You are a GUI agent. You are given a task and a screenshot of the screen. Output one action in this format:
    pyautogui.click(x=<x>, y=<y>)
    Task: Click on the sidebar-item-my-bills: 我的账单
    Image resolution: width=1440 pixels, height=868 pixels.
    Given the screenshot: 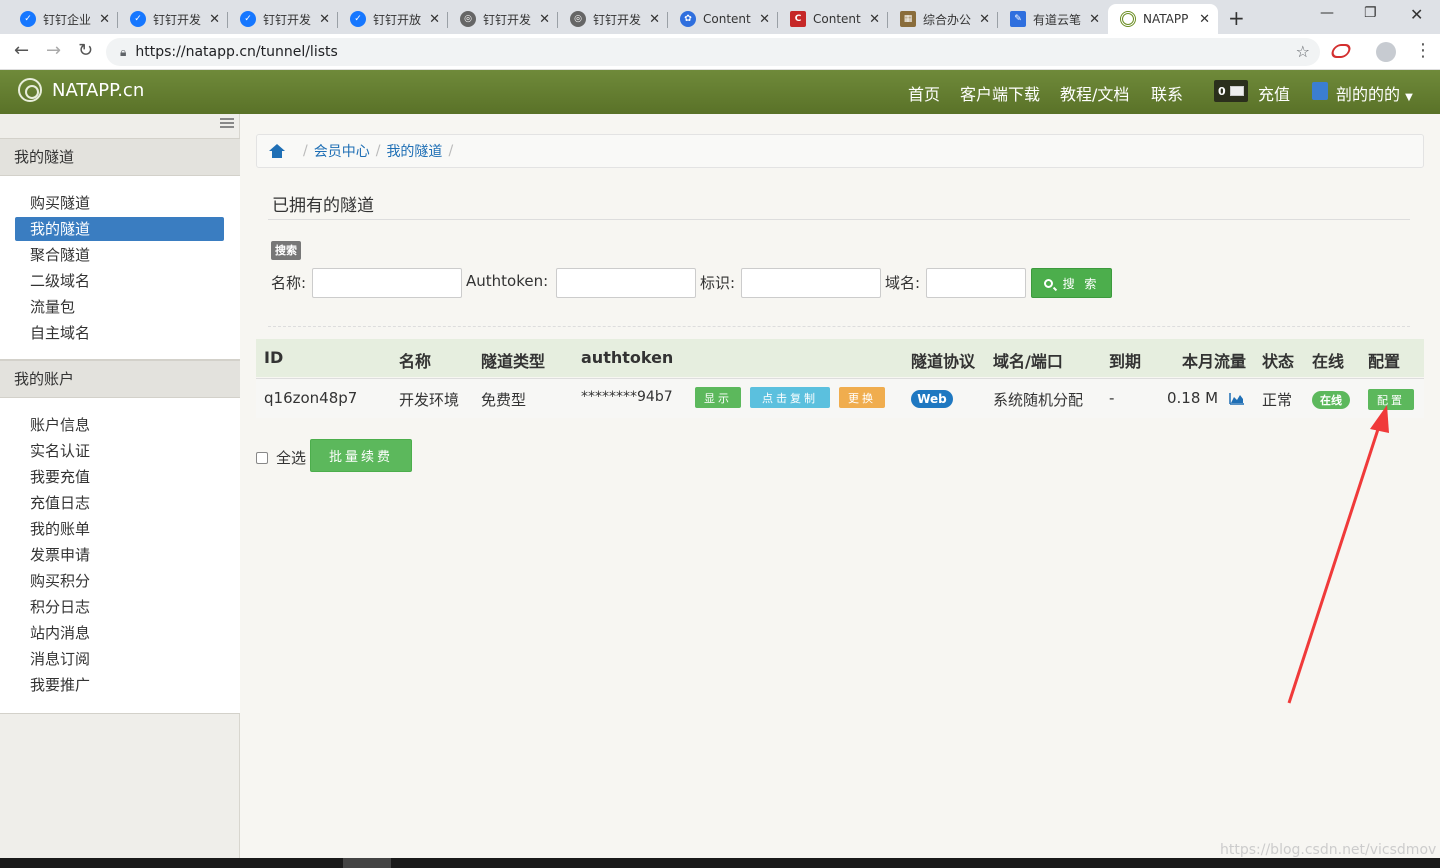 What is the action you would take?
    pyautogui.click(x=119, y=529)
    